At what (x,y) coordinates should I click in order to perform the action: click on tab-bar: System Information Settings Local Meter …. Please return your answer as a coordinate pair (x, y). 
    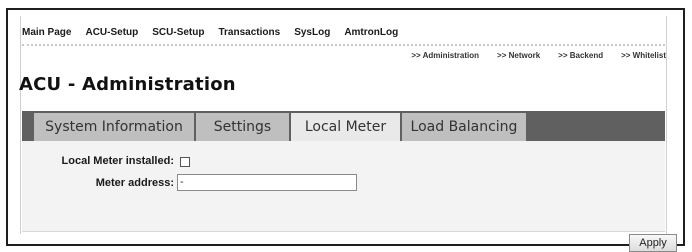
    Looking at the image, I should click on (343, 126).